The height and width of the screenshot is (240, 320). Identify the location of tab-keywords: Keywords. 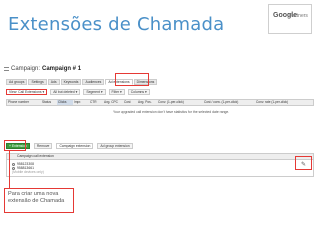
(71, 82).